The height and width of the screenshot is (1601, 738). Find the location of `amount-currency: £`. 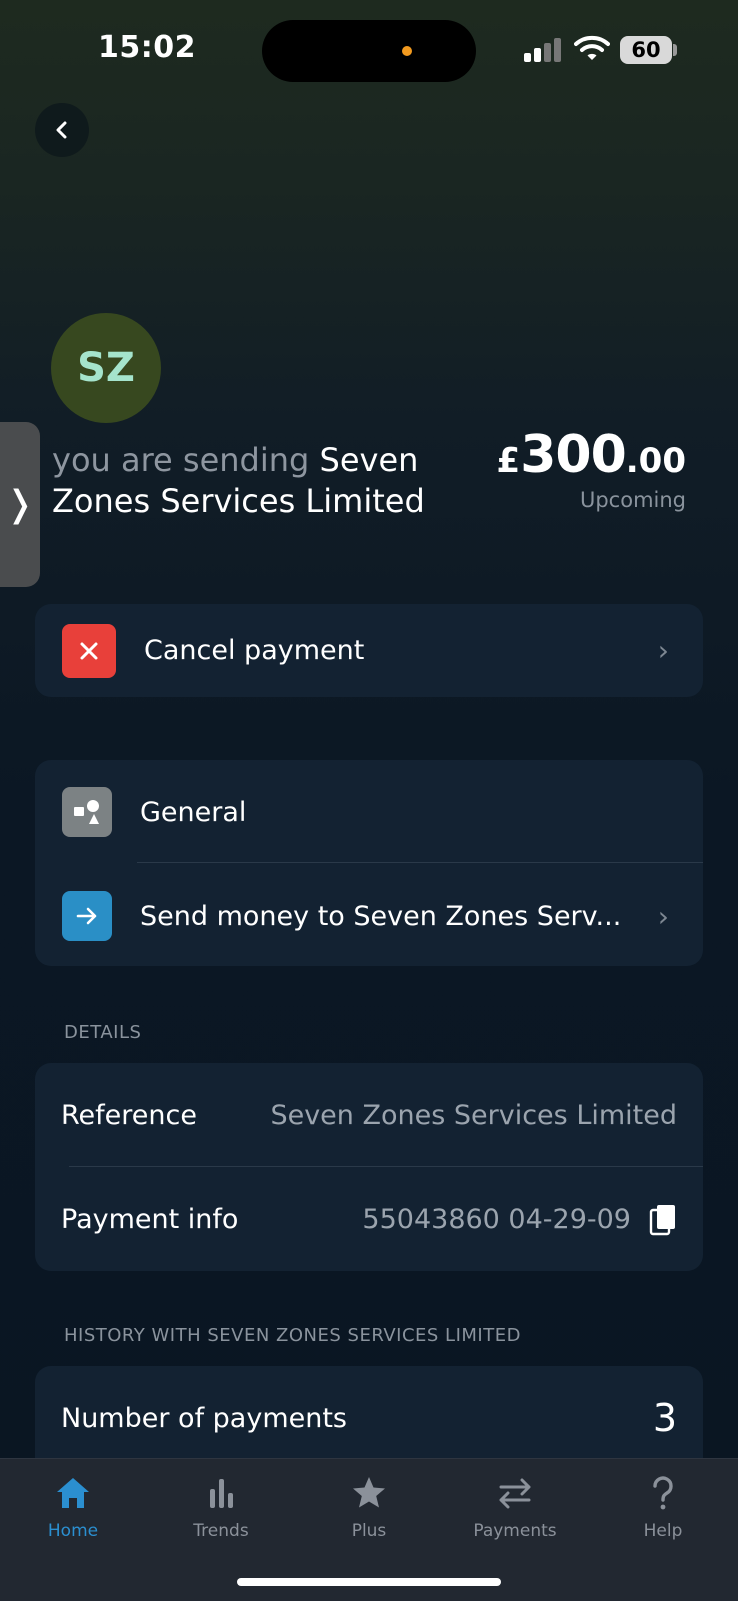

amount-currency: £ is located at coordinates (508, 461).